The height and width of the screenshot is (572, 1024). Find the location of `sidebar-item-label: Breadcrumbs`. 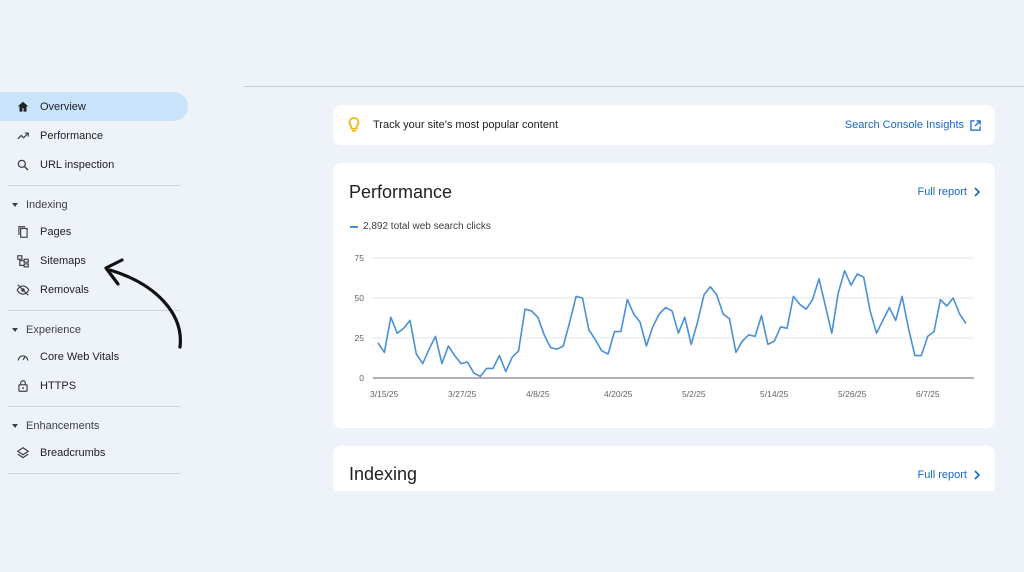

sidebar-item-label: Breadcrumbs is located at coordinates (73, 452).